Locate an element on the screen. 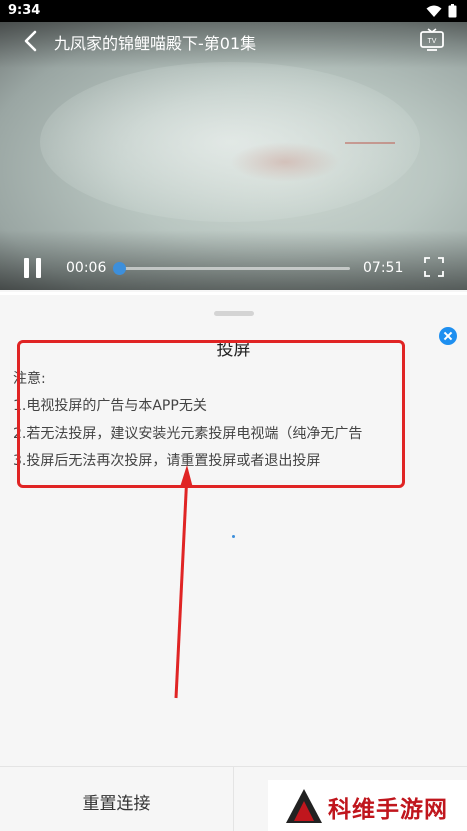 The image size is (467, 831). total-time: 07:51 is located at coordinates (383, 268).